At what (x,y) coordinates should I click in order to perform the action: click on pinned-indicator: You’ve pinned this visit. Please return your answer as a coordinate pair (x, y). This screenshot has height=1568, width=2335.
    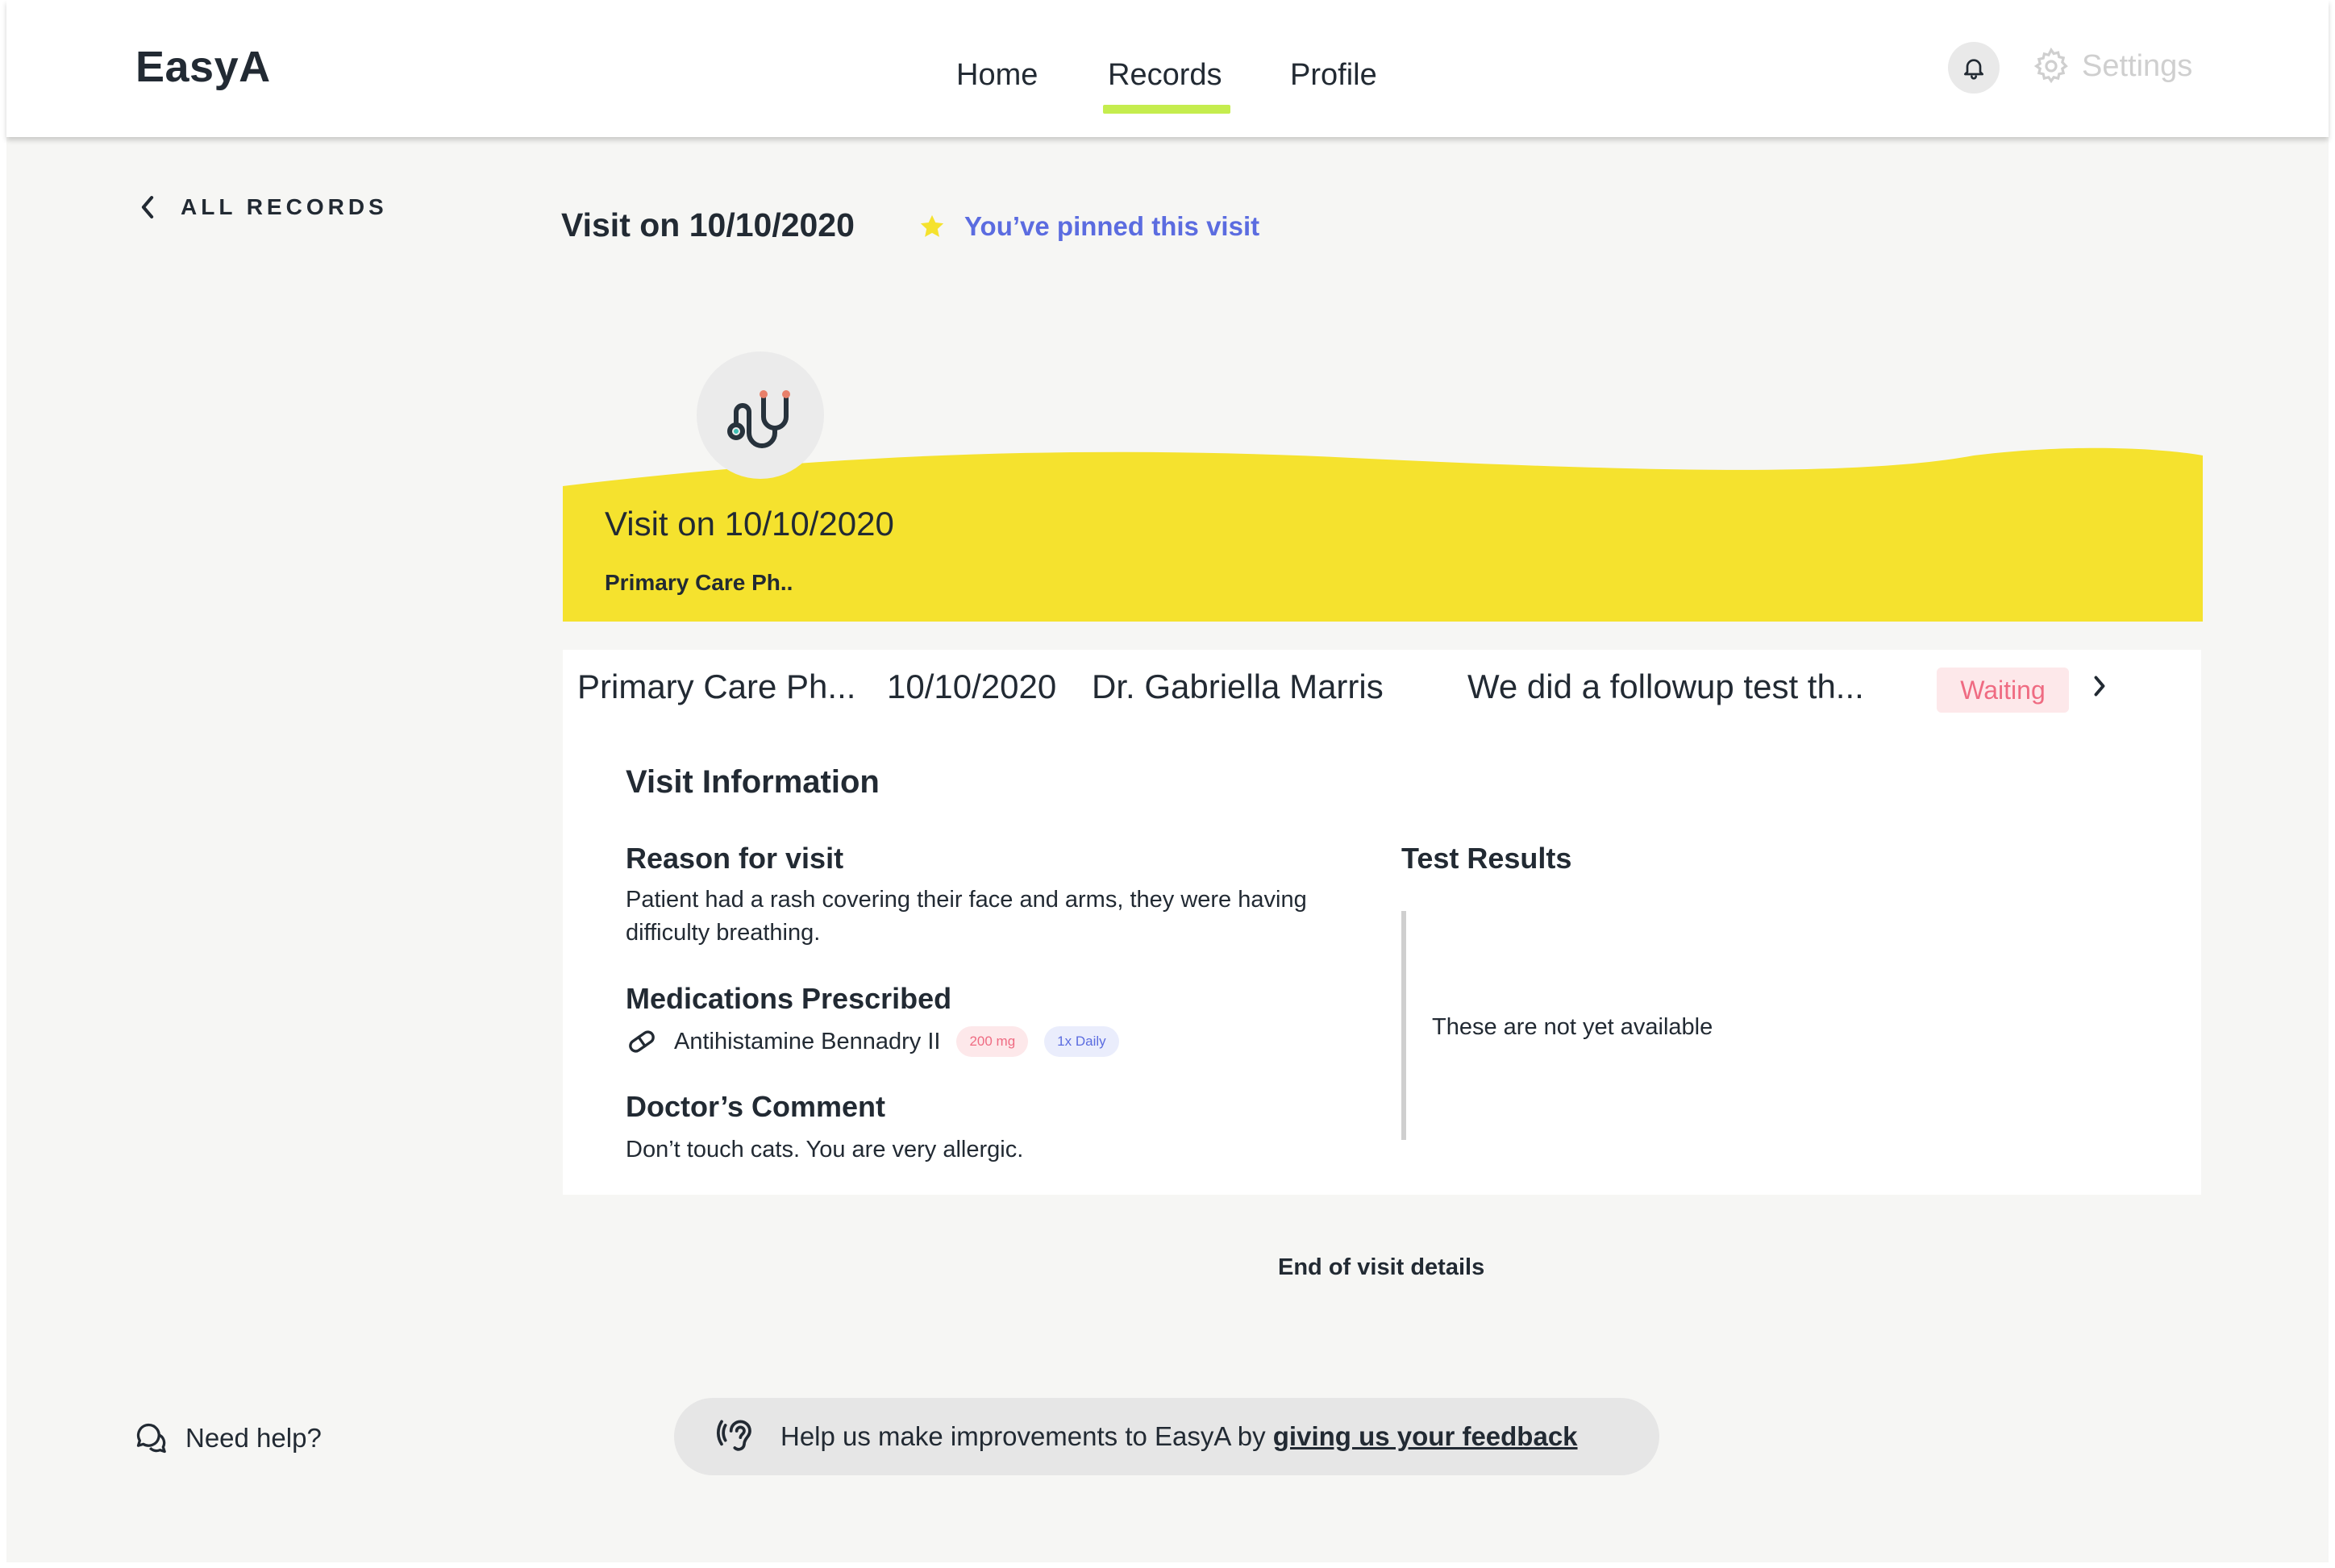
    Looking at the image, I should click on (1088, 226).